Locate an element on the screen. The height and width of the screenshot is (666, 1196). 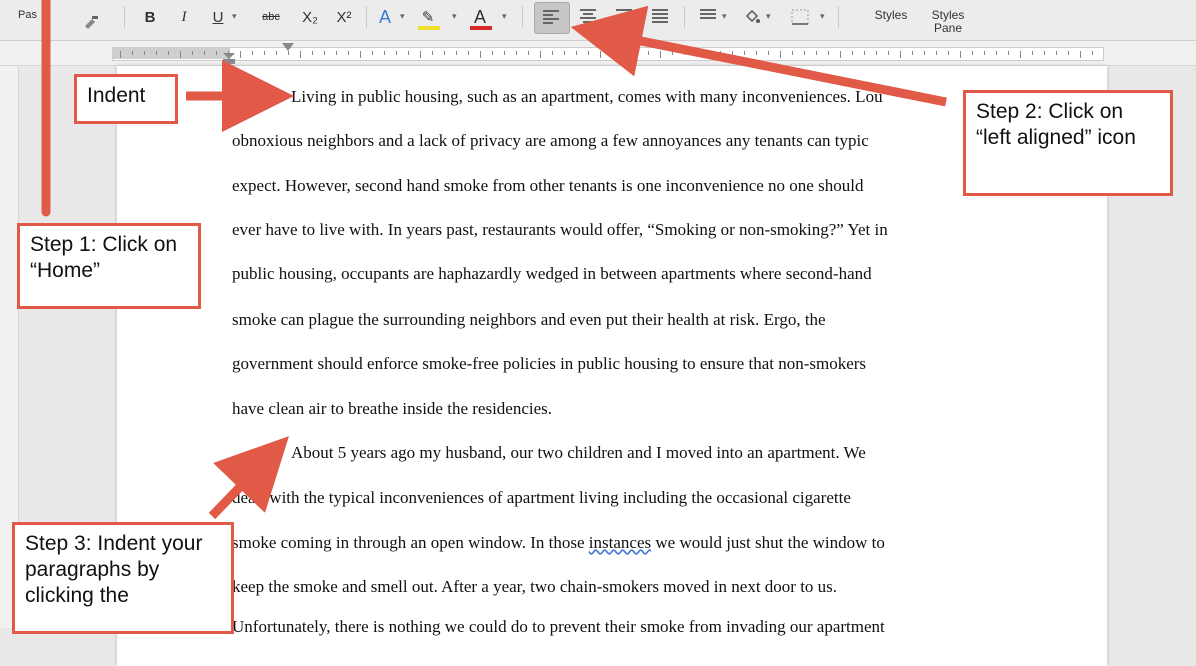
callout-indent: Indent is located at coordinates (126, 99).